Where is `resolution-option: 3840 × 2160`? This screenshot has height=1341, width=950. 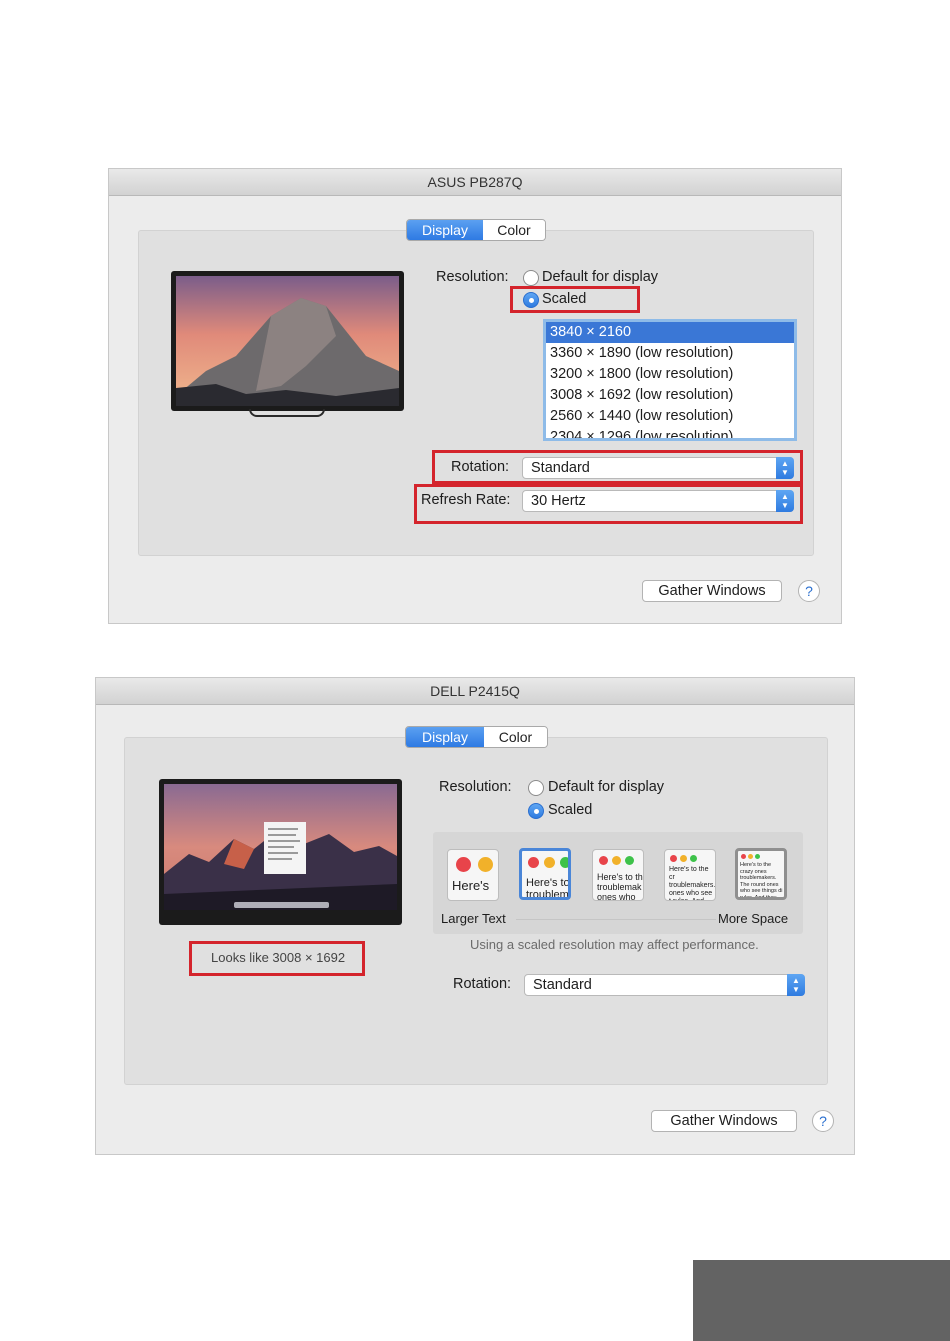 resolution-option: 3840 × 2160 is located at coordinates (670, 332).